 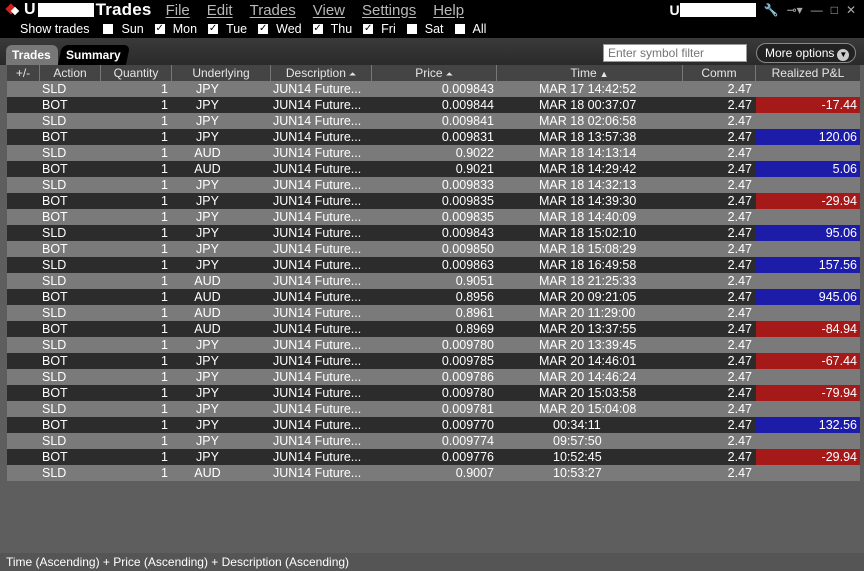 What do you see at coordinates (588, 329) in the screenshot?
I see `cell-time: MAR 20 13:37:55` at bounding box center [588, 329].